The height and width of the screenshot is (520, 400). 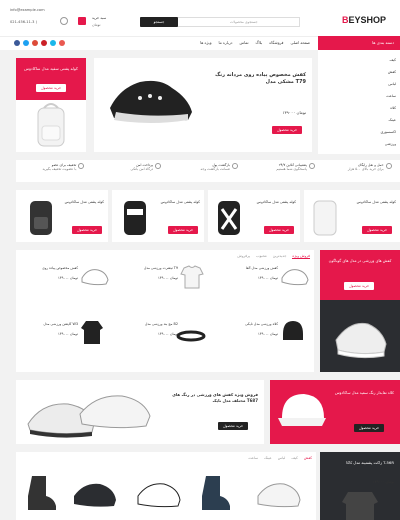 I want to click on hero-left-title: کوله پشتی سفید مدل ساکادوس, so click(x=51, y=68).